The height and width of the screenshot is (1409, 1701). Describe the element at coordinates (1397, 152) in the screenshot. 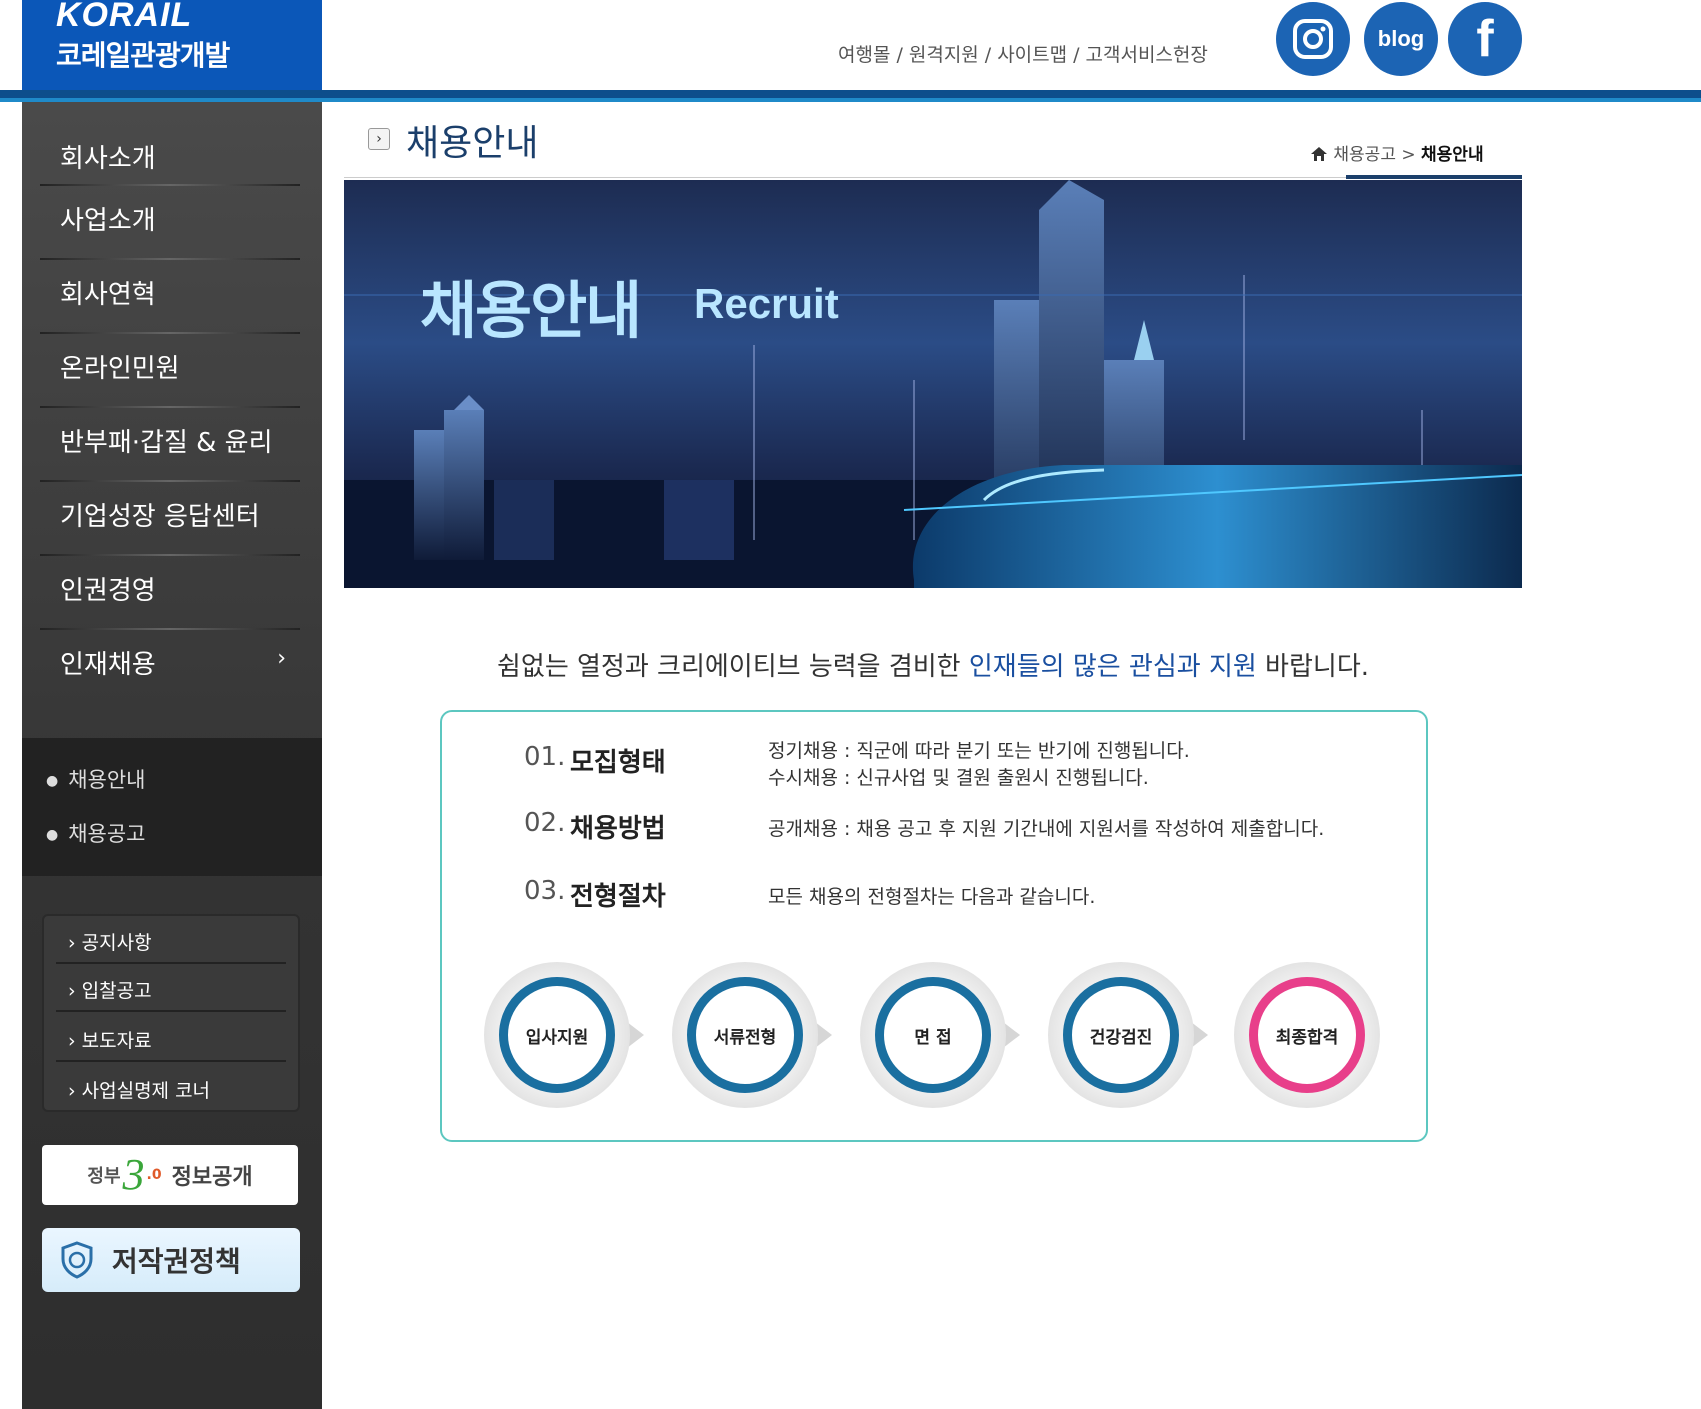

I see `breadcrumb: 채용공고 > 채용안내` at that location.